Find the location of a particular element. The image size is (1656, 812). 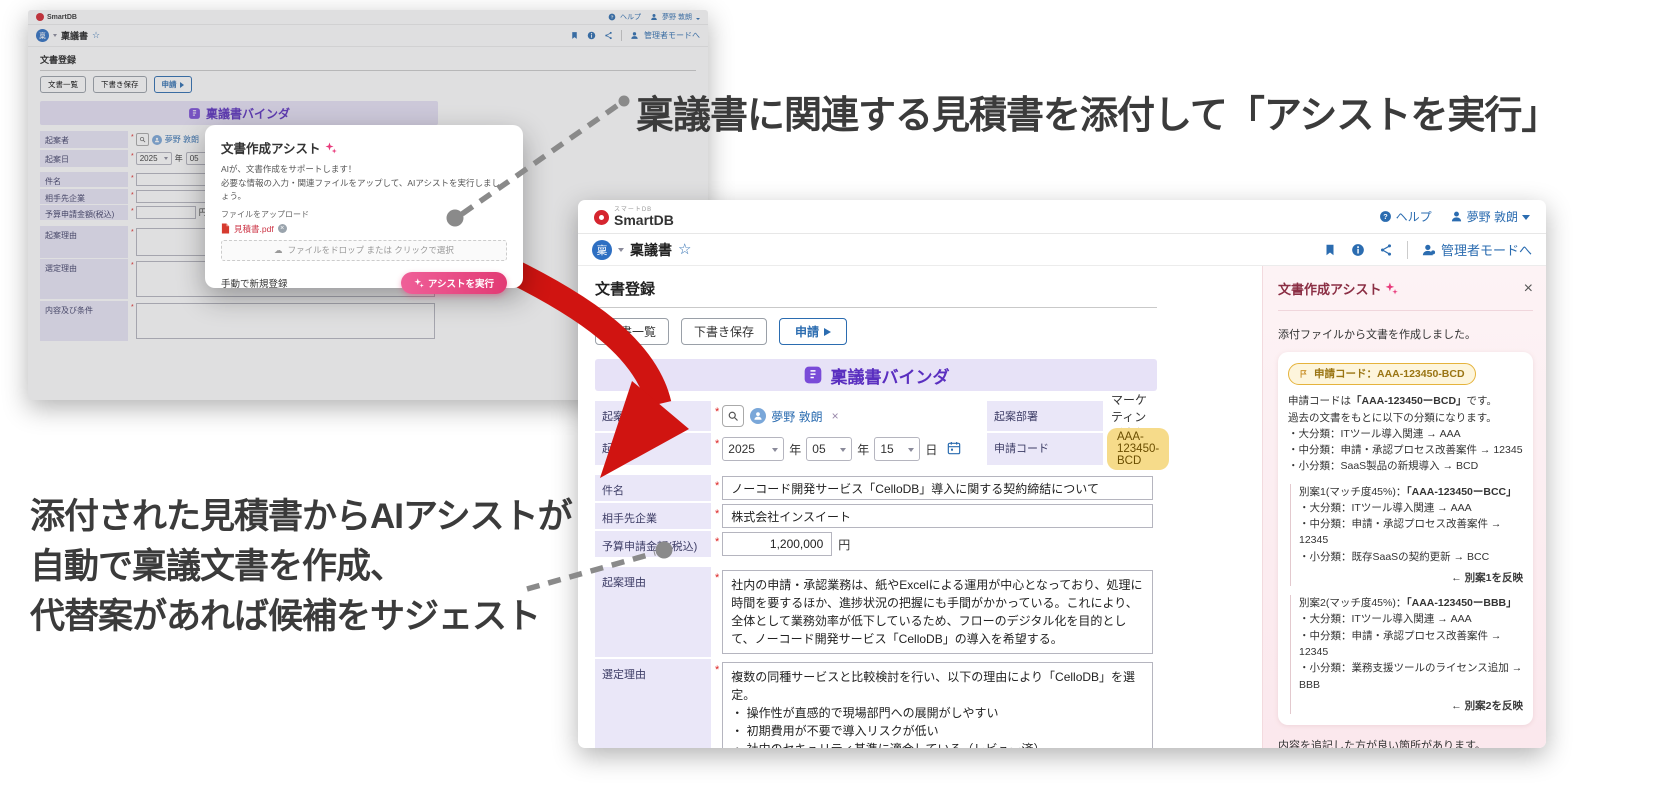

assist-created-message: 添付ファイルから文書を作成しました。 is located at coordinates (1377, 335).